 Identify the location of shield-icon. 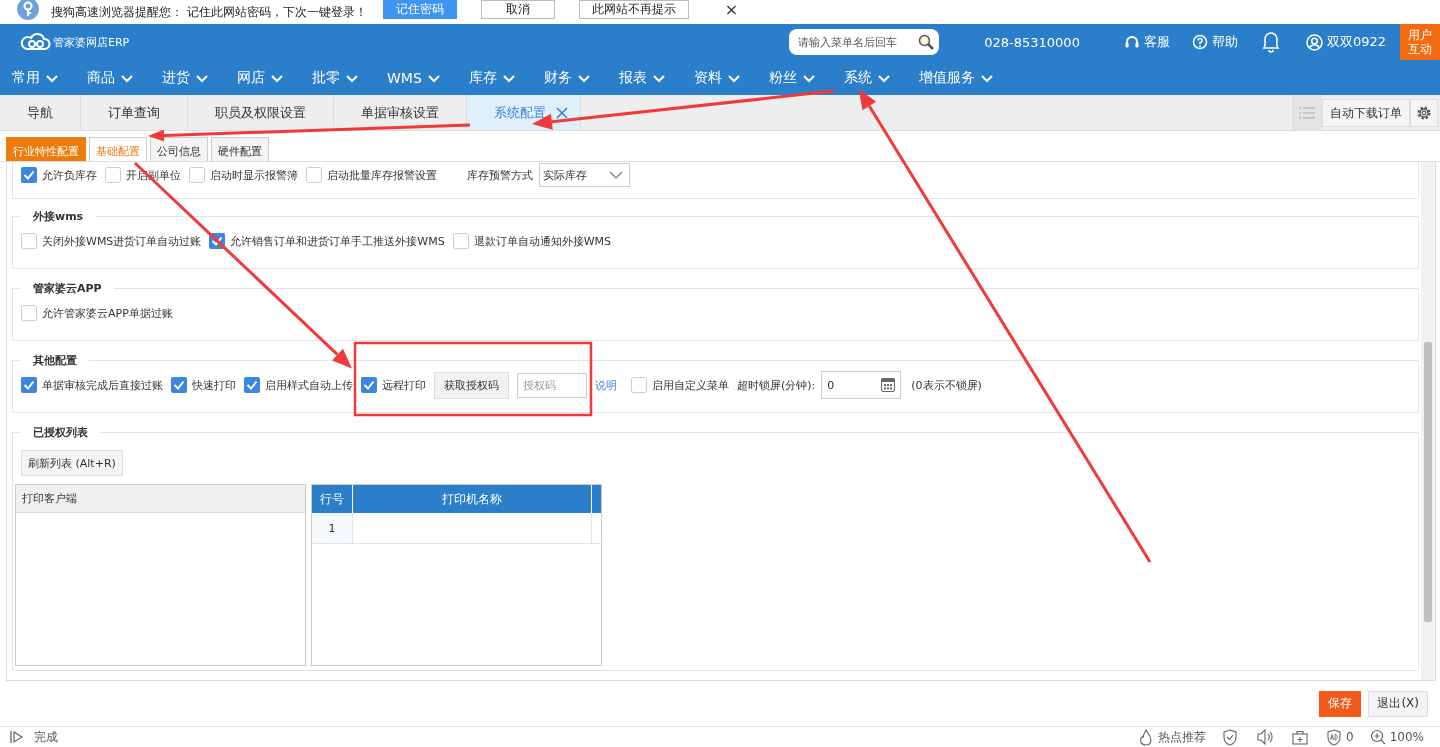
(1230, 737).